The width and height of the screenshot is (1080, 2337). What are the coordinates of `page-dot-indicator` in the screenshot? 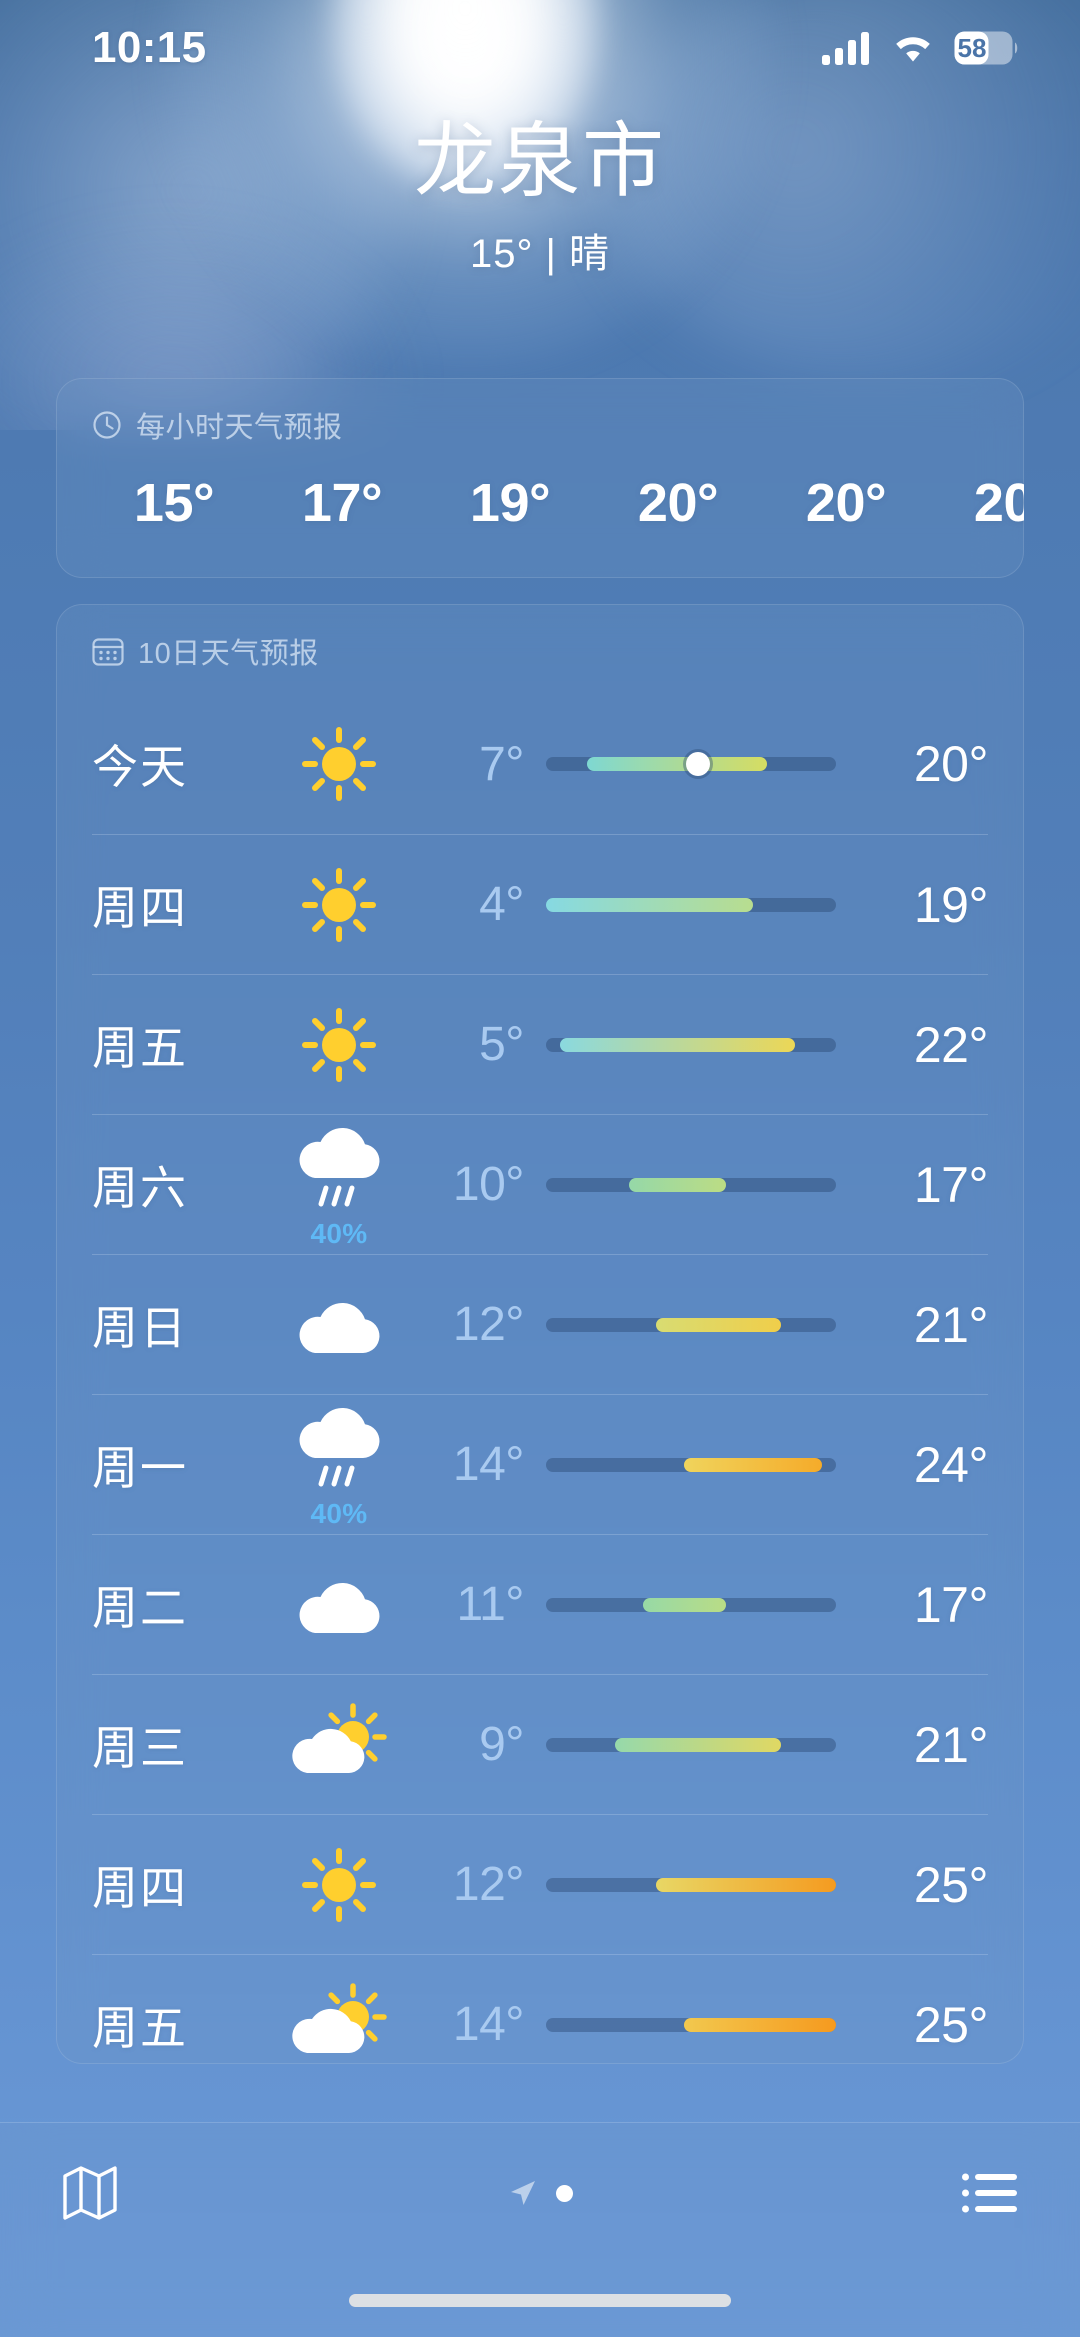 It's located at (564, 2193).